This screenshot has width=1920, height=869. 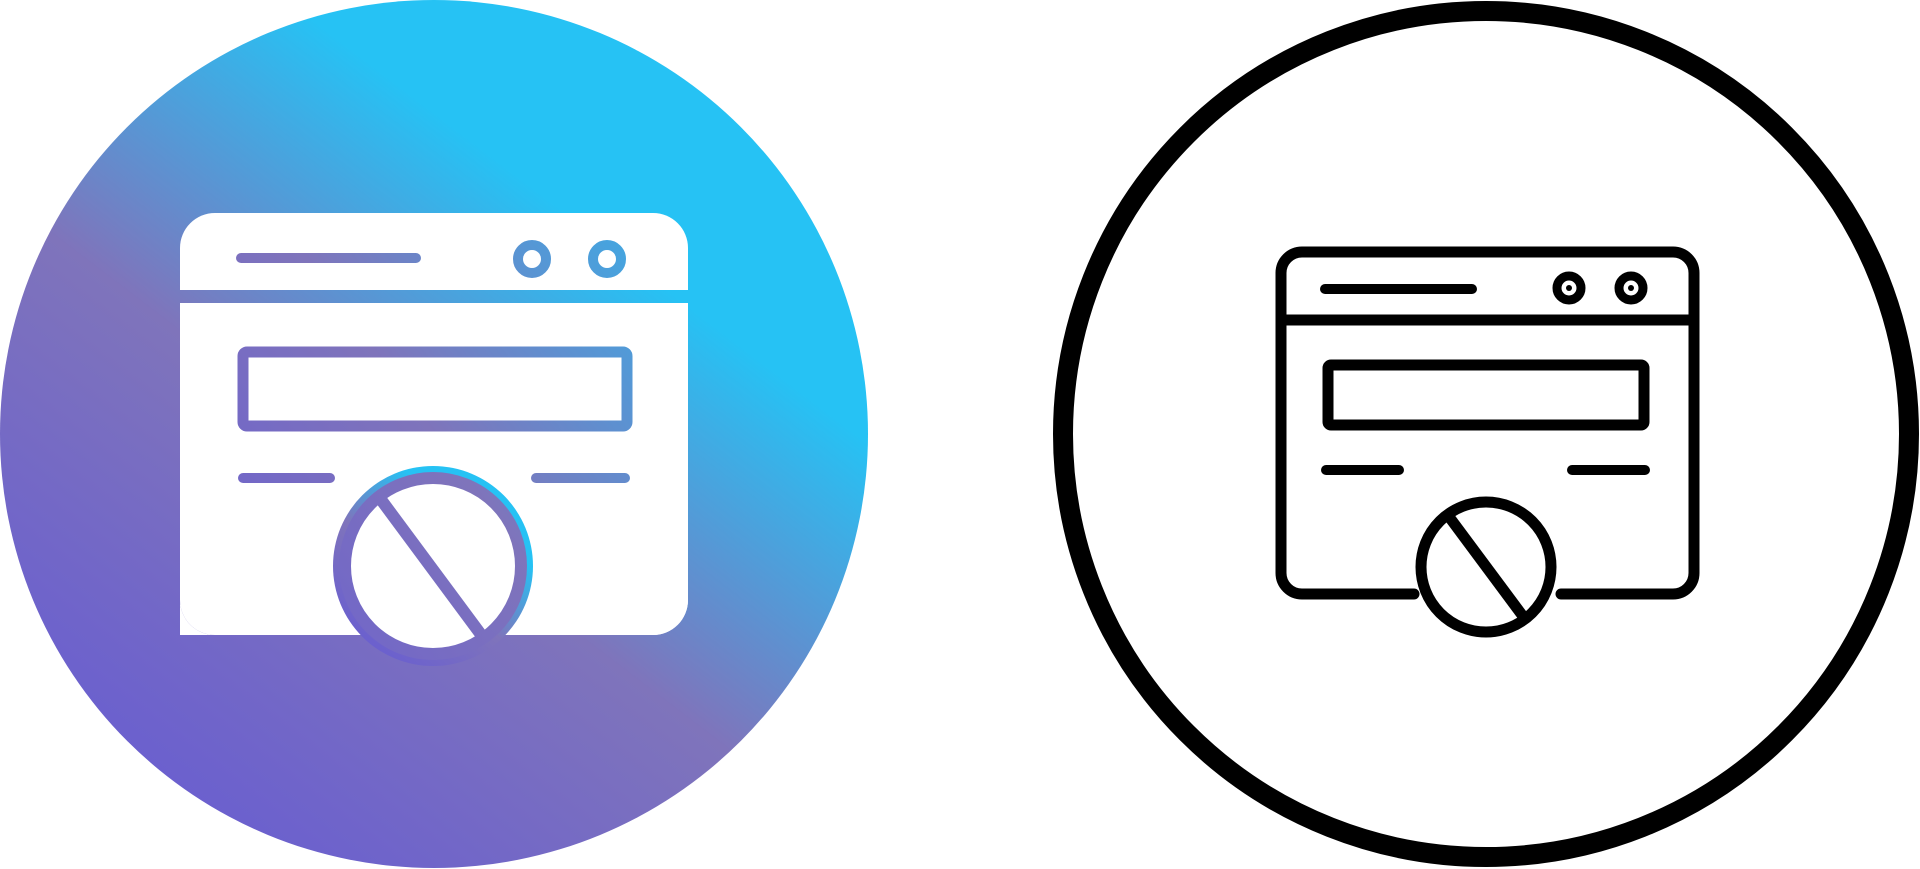 What do you see at coordinates (1569, 288) in the screenshot?
I see `outline-control-dot-1-center` at bounding box center [1569, 288].